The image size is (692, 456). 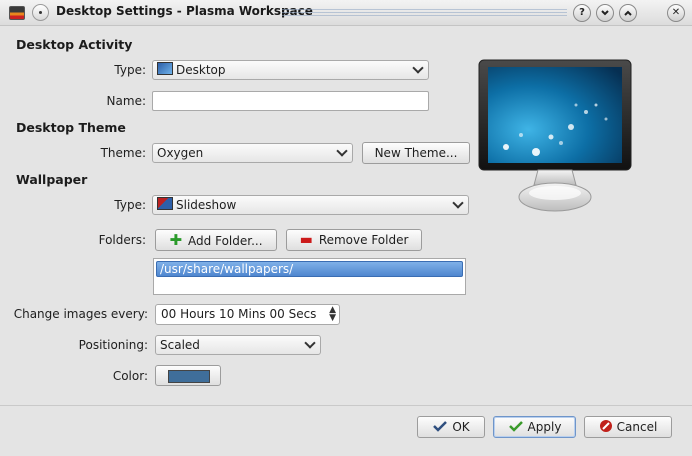 What do you see at coordinates (605, 426) in the screenshot?
I see `cancel-icon` at bounding box center [605, 426].